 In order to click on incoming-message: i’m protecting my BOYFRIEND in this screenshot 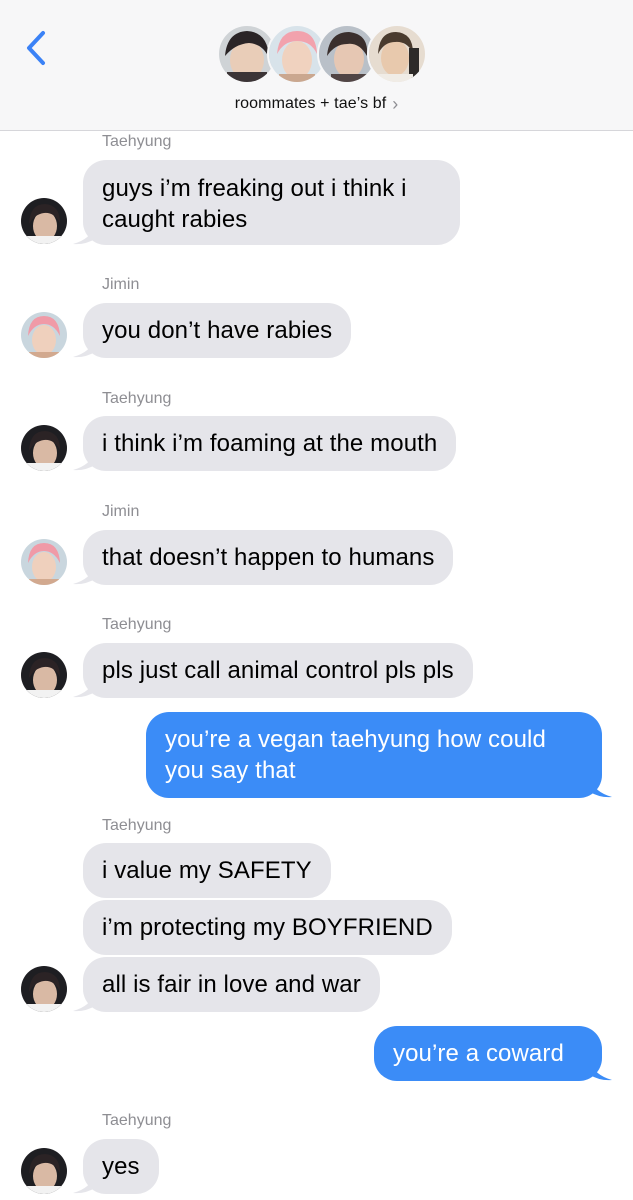, I will do `click(267, 927)`.